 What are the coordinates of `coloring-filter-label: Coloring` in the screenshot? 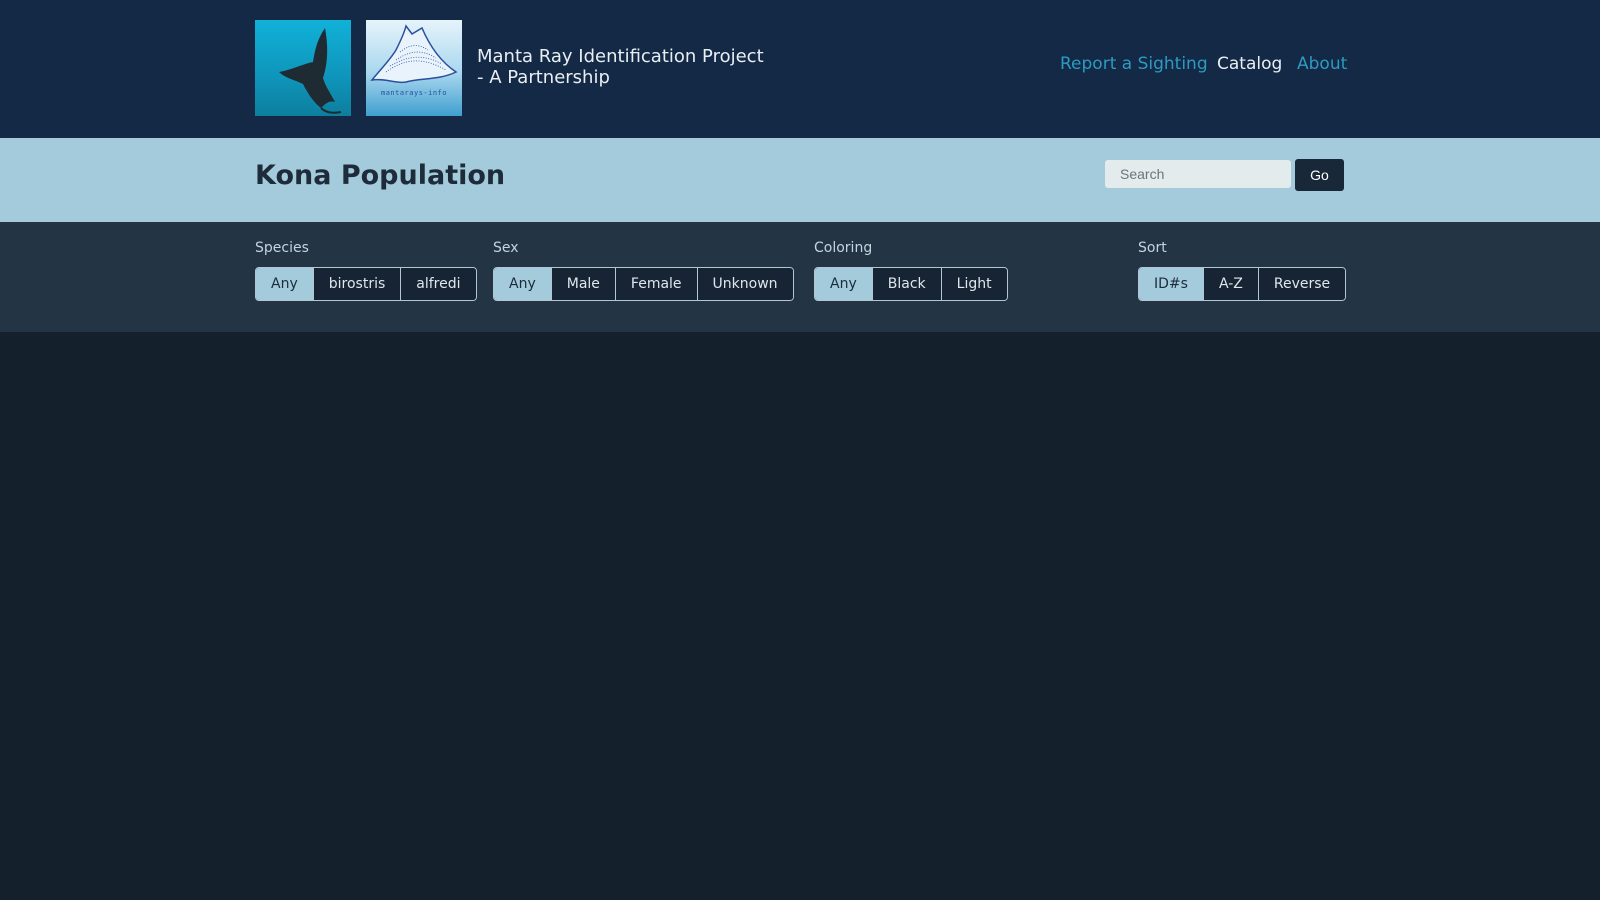 It's located at (843, 248).